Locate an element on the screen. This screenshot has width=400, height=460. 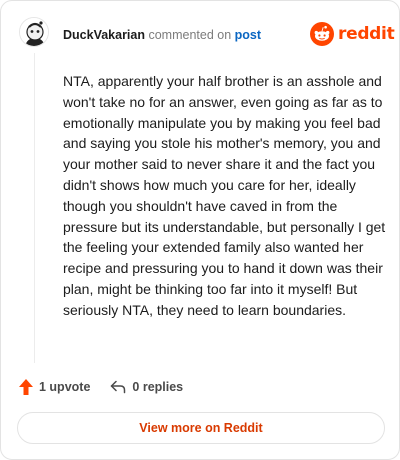
upvote-arrow-icon is located at coordinates (26, 387).